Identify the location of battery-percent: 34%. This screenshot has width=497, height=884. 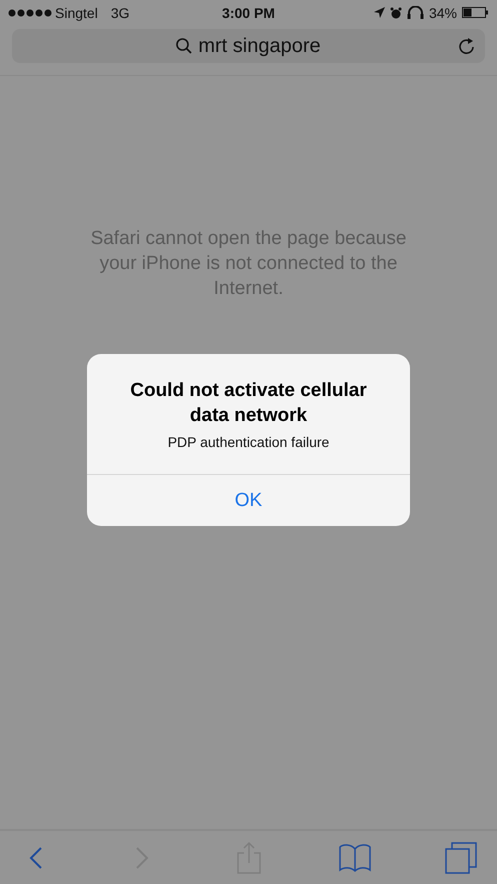
(443, 12).